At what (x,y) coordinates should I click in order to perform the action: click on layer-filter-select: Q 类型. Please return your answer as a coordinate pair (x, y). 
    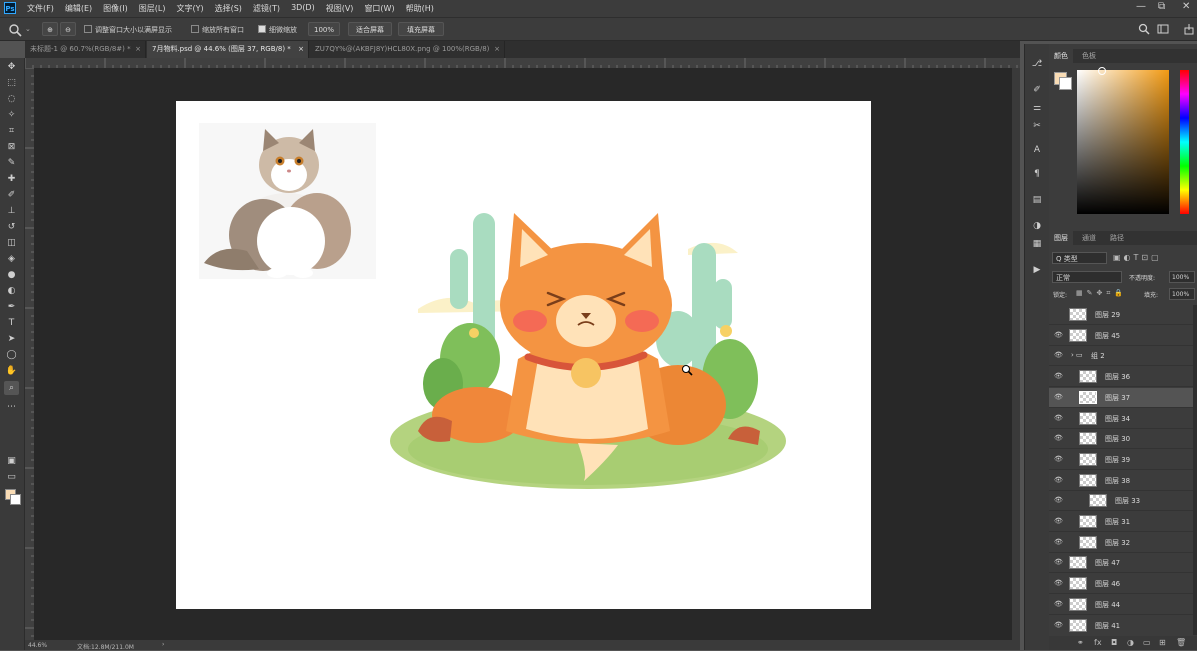
    Looking at the image, I should click on (1079, 258).